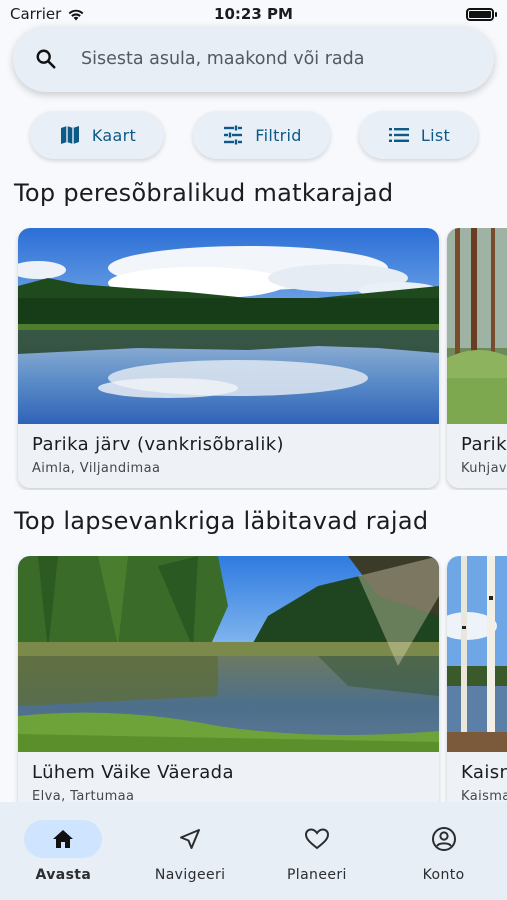  I want to click on map-button: Kaart, so click(97, 135).